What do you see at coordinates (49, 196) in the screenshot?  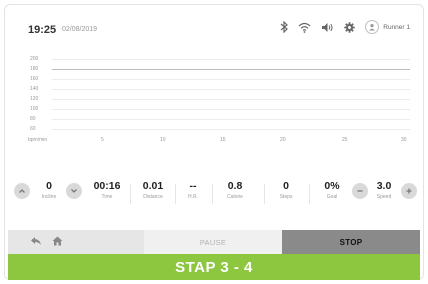 I see `incline-label: Incline` at bounding box center [49, 196].